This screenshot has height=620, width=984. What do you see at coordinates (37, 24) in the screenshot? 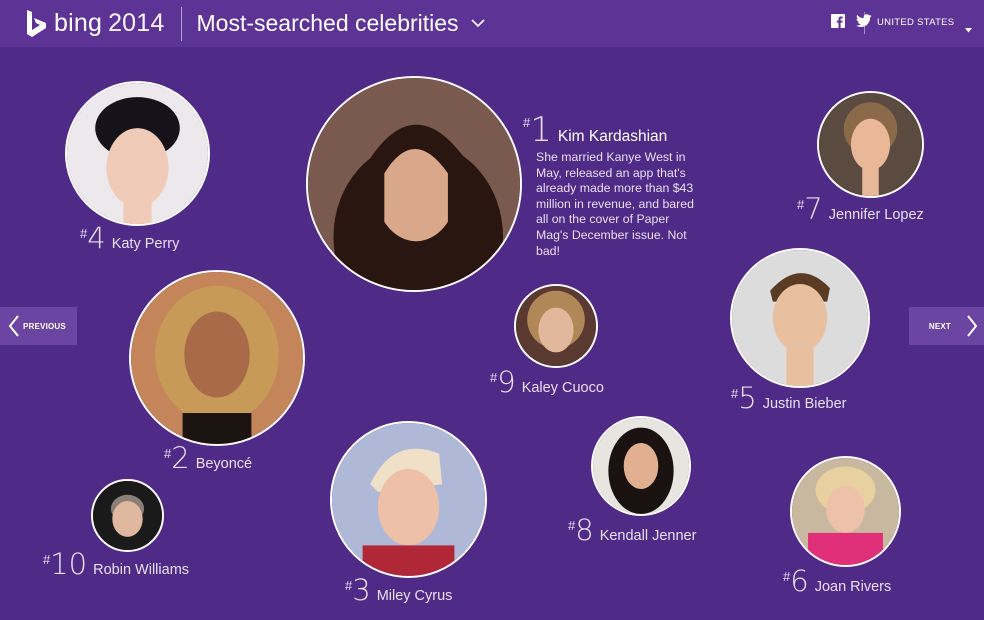
I see `bing-icon` at bounding box center [37, 24].